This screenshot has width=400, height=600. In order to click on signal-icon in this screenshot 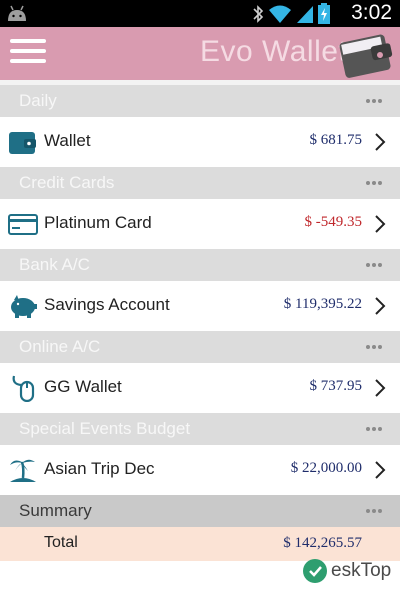, I will do `click(305, 14)`.